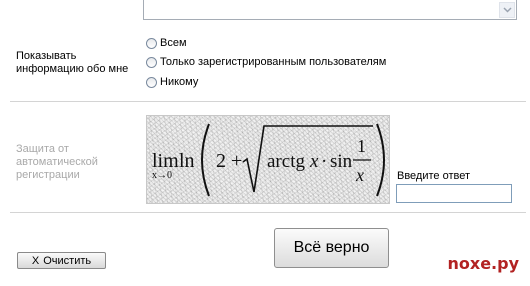 The height and width of the screenshot is (286, 530). What do you see at coordinates (359, 175) in the screenshot?
I see `formula-denominator: x` at bounding box center [359, 175].